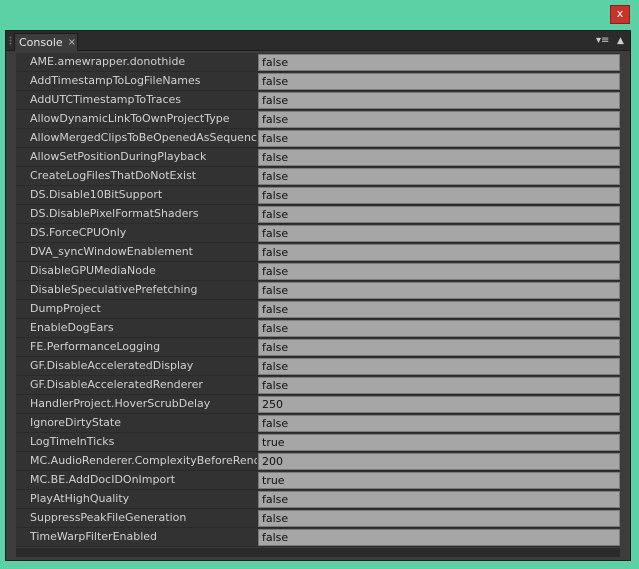 This screenshot has width=639, height=569. What do you see at coordinates (116, 384) in the screenshot?
I see `setting-name: GF.DisableAcceleratedRenderer` at bounding box center [116, 384].